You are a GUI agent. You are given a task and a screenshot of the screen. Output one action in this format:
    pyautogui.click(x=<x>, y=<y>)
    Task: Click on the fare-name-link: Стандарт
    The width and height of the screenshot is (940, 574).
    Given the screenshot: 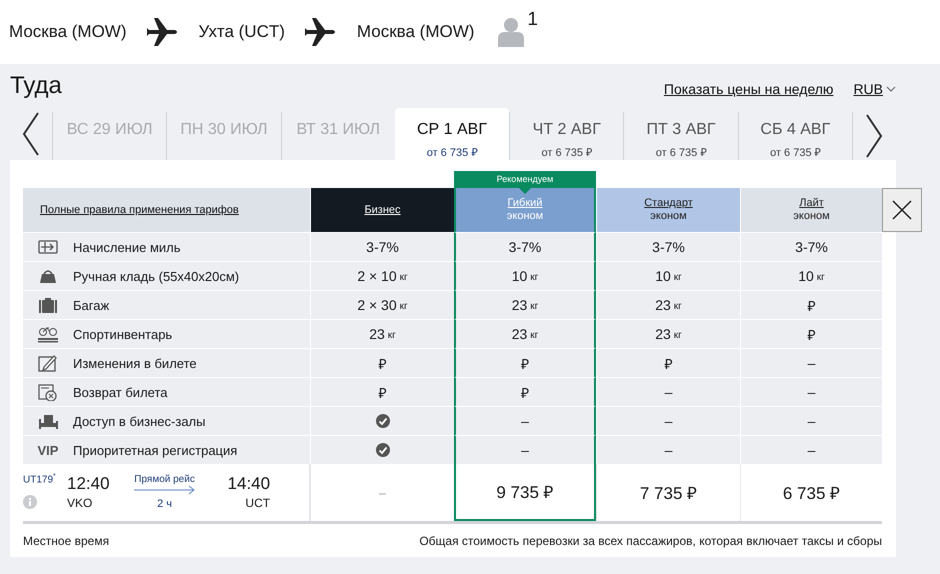 What is the action you would take?
    pyautogui.click(x=668, y=203)
    